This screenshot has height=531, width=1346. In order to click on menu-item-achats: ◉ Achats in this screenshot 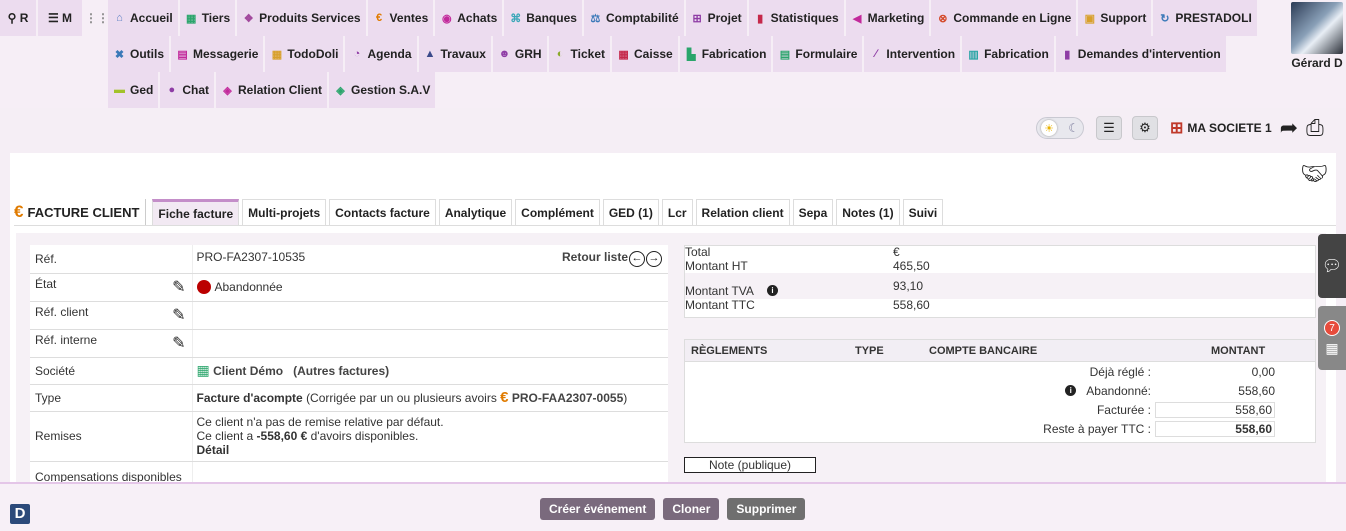, I will do `click(470, 18)`.